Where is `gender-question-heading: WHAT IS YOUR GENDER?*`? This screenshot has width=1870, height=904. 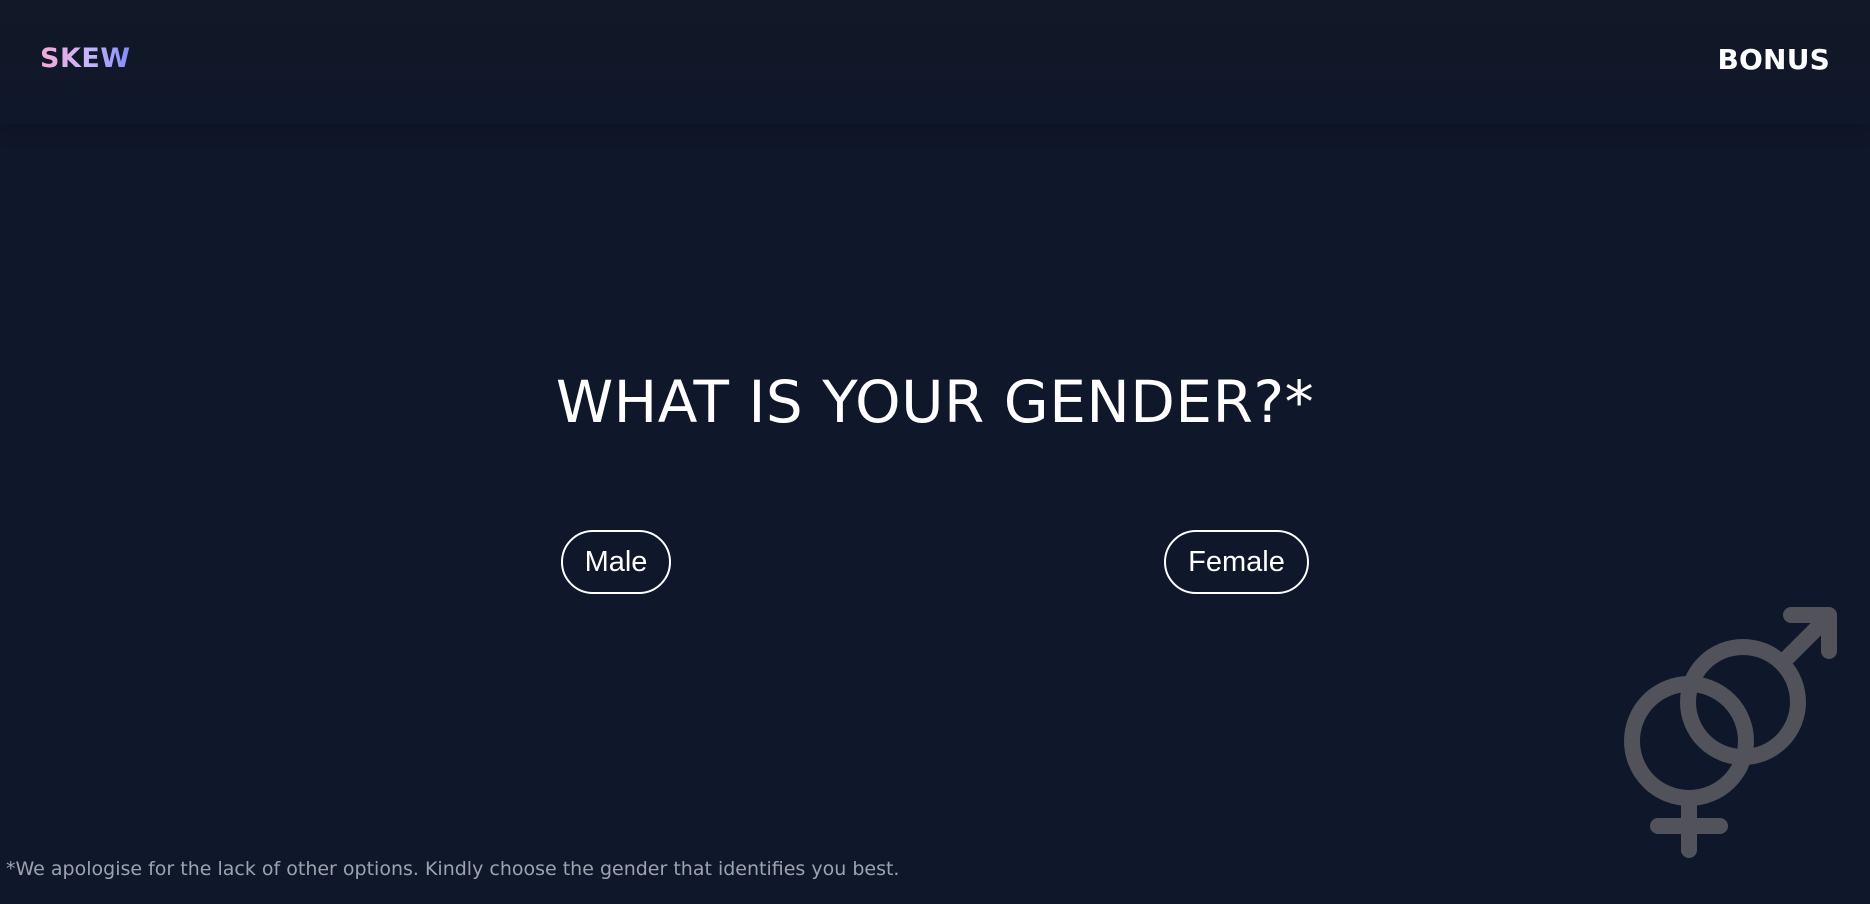 gender-question-heading: WHAT IS YOUR GENDER?* is located at coordinates (935, 402).